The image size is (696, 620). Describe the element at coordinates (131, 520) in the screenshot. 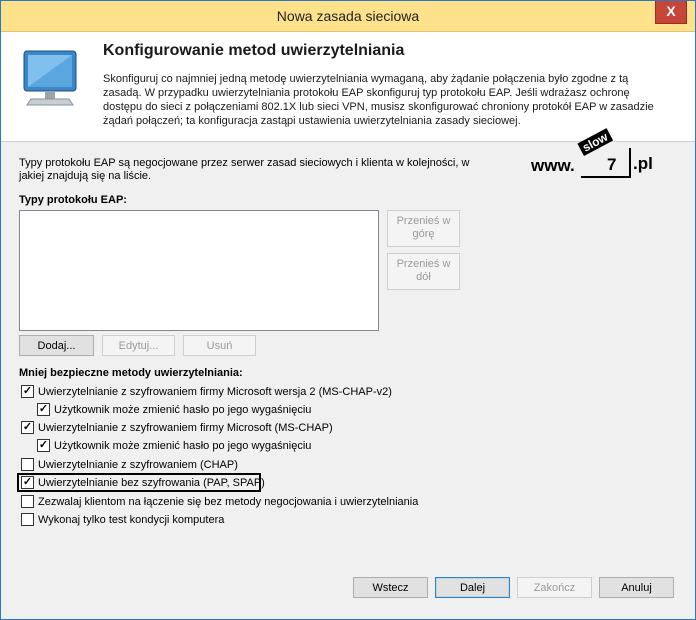

I see `option-label: Wykonaj tylko test kondycji komputera` at that location.